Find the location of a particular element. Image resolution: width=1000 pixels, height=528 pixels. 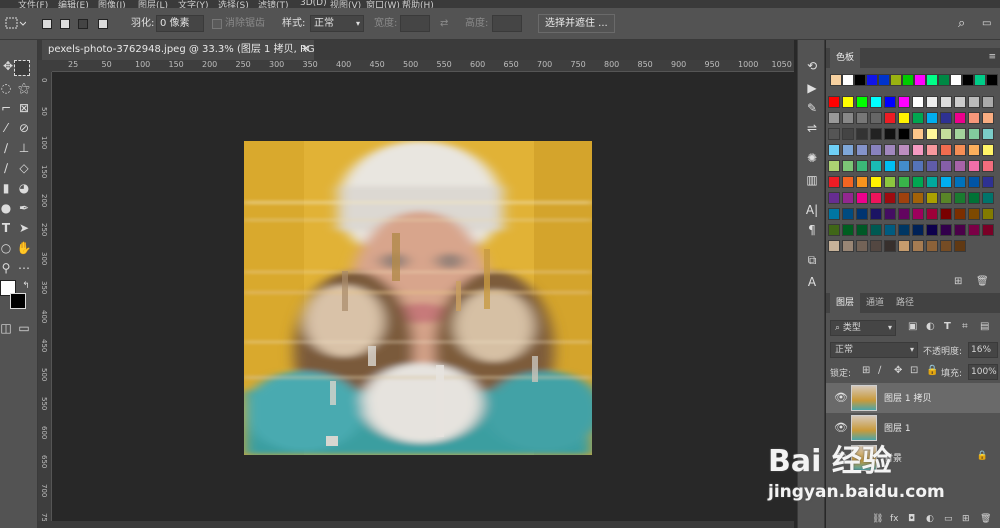

filter-pixel-icon: ▣ is located at coordinates (912, 326).